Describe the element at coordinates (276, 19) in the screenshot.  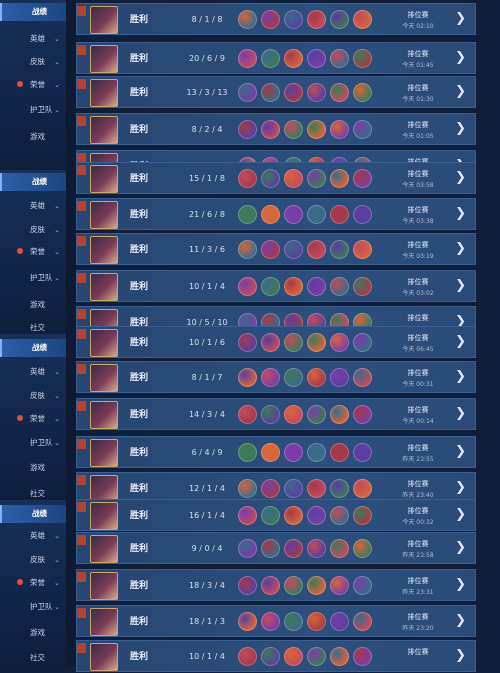
I see `match-row: 胜利 8 / 1 / 8 排位赛 今天 02:10 ❯` at that location.